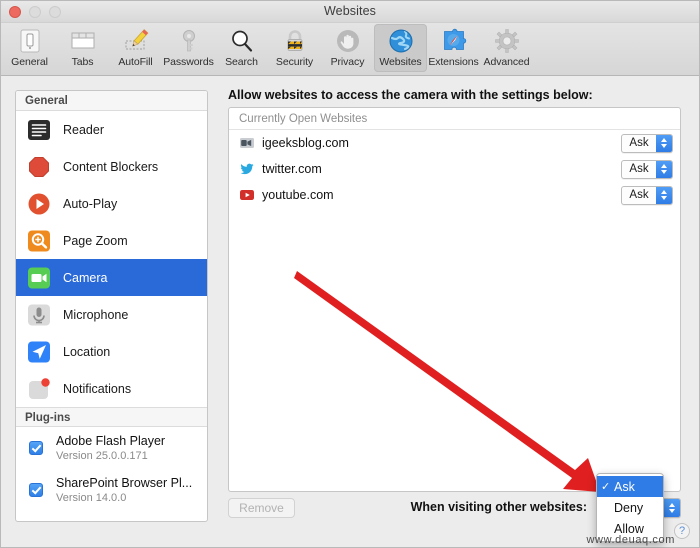 The width and height of the screenshot is (700, 548). What do you see at coordinates (36, 490) in the screenshot?
I see `plugin-checkbox-sharepoint-browser` at bounding box center [36, 490].